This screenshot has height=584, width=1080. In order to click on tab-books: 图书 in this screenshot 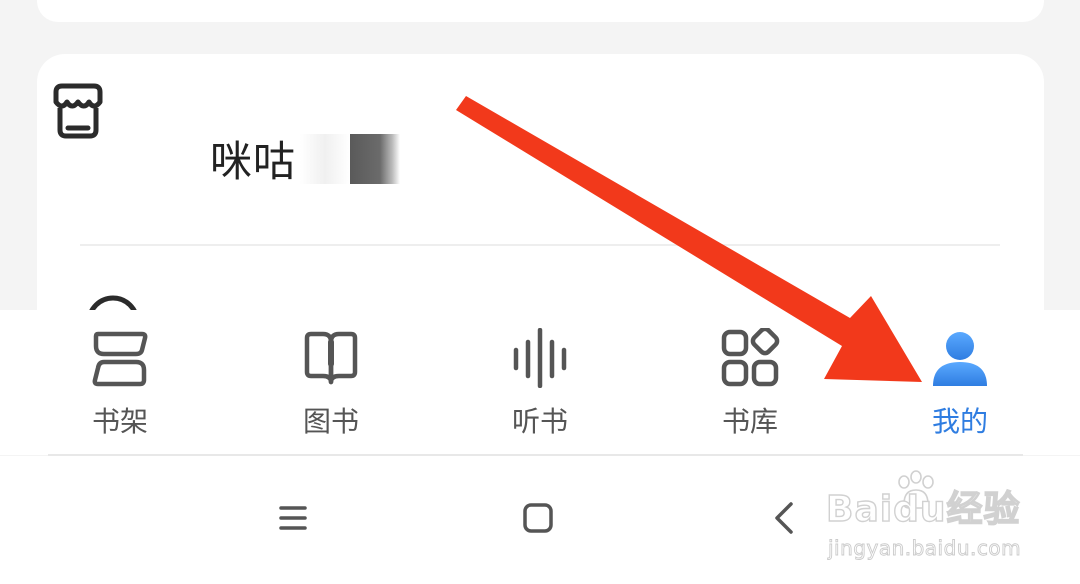, I will do `click(331, 385)`.